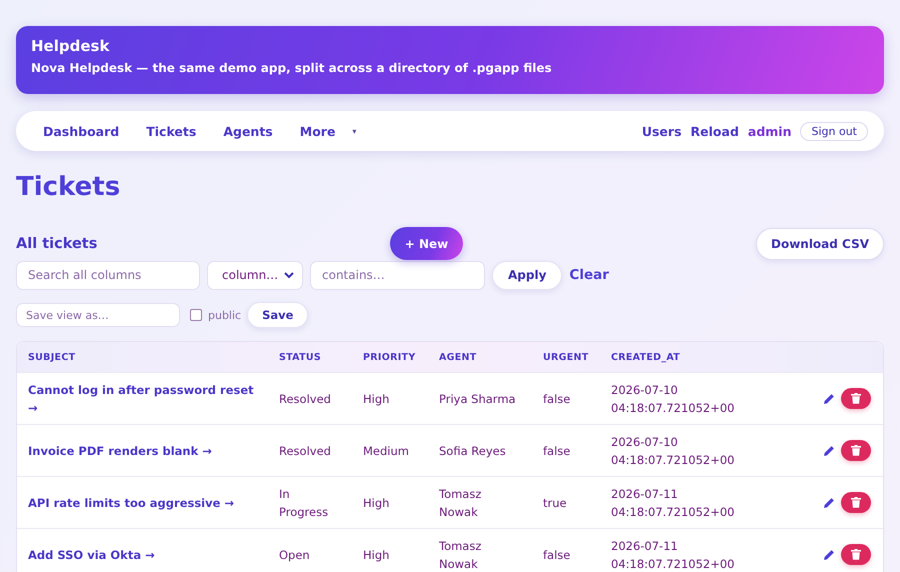  I want to click on column-header: URGENT, so click(566, 357).